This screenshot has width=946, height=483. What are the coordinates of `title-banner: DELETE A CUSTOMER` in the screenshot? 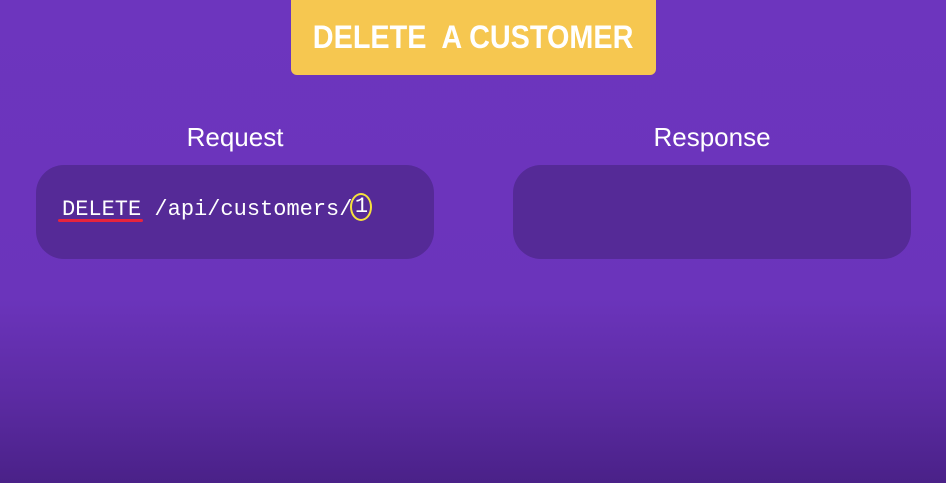 It's located at (473, 37).